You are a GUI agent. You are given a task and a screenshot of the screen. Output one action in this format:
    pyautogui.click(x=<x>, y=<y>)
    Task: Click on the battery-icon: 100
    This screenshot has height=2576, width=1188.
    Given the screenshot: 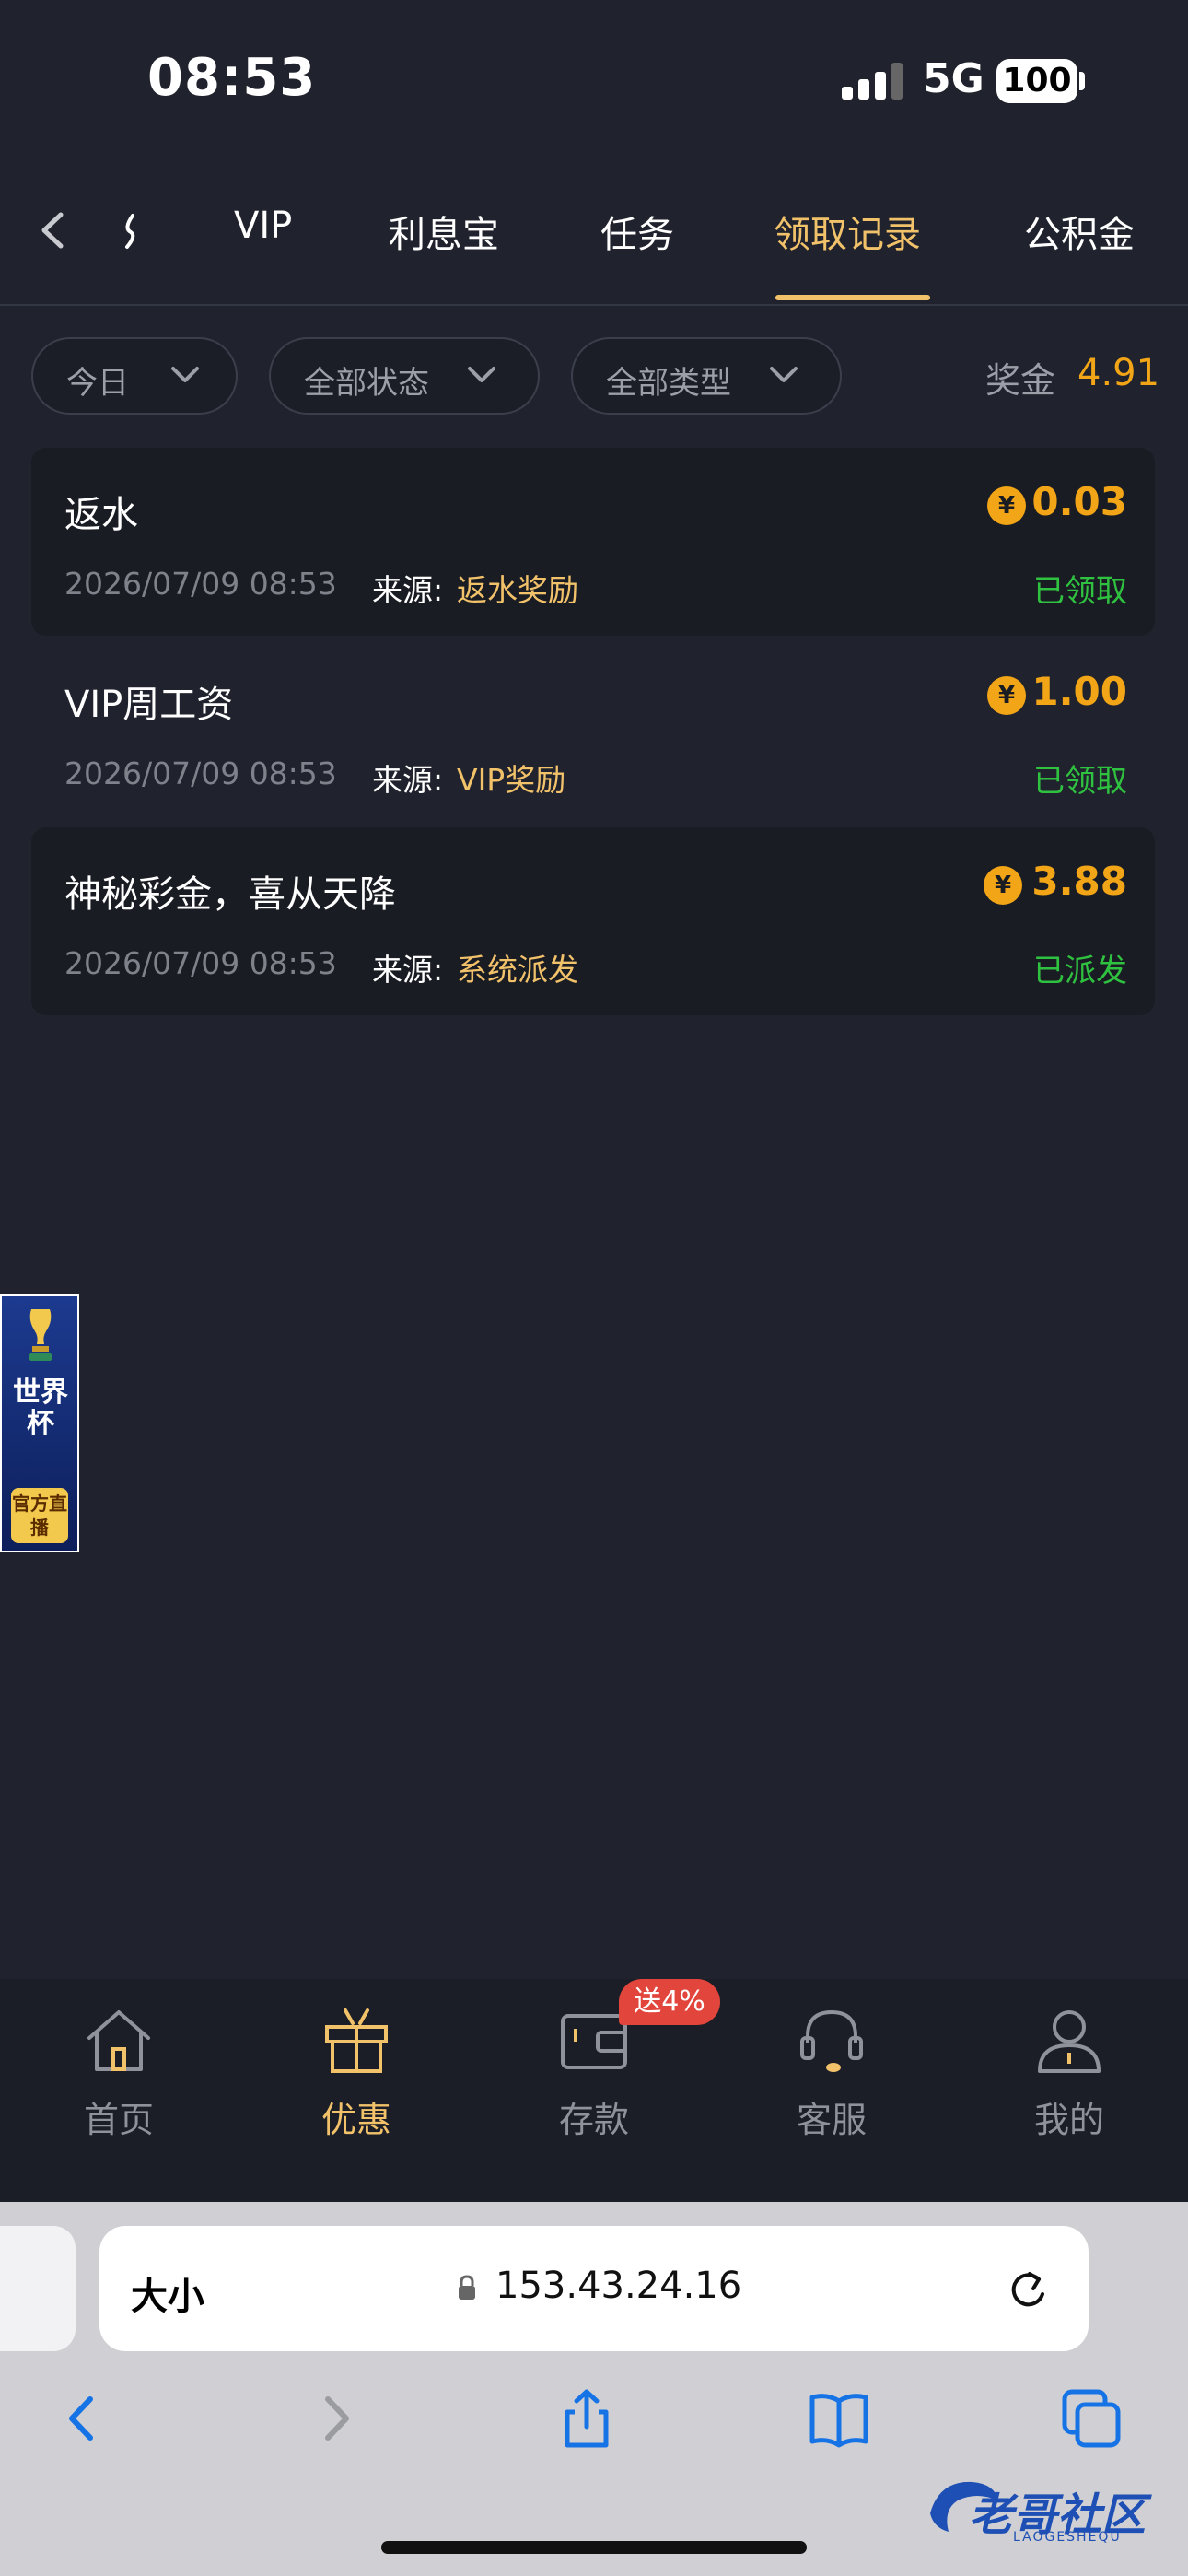 What is the action you would take?
    pyautogui.click(x=1036, y=81)
    